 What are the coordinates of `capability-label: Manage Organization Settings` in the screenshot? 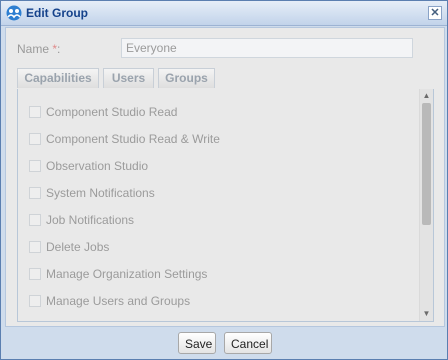 It's located at (127, 274).